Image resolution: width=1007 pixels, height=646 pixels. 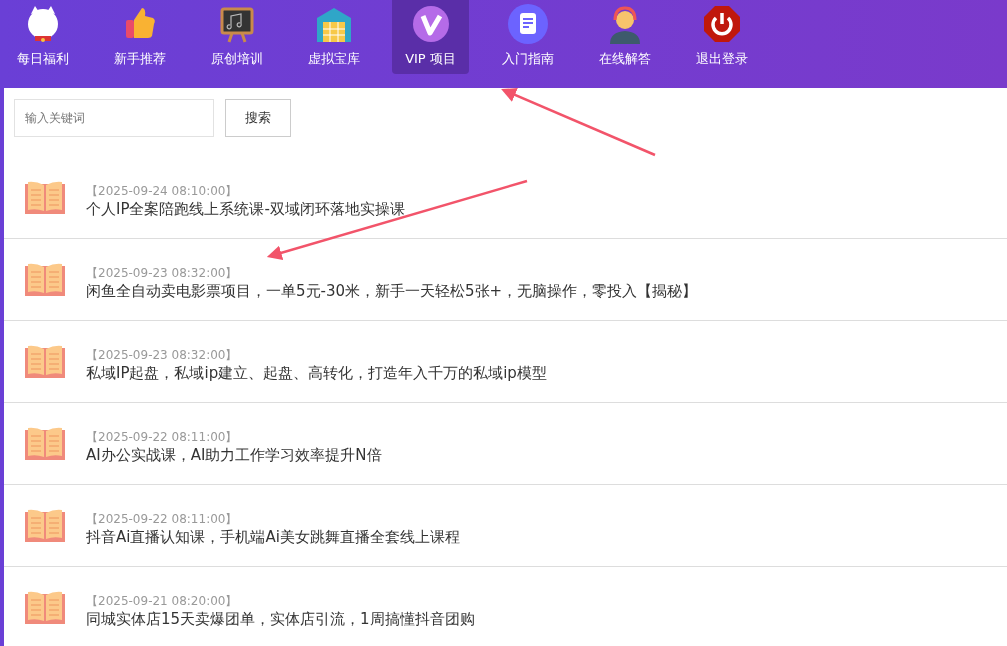 What do you see at coordinates (316, 373) in the screenshot?
I see `article-title: 私域IP起盘，私域ip建立、起盘、高转化，打造年入千万的私域ip模型` at bounding box center [316, 373].